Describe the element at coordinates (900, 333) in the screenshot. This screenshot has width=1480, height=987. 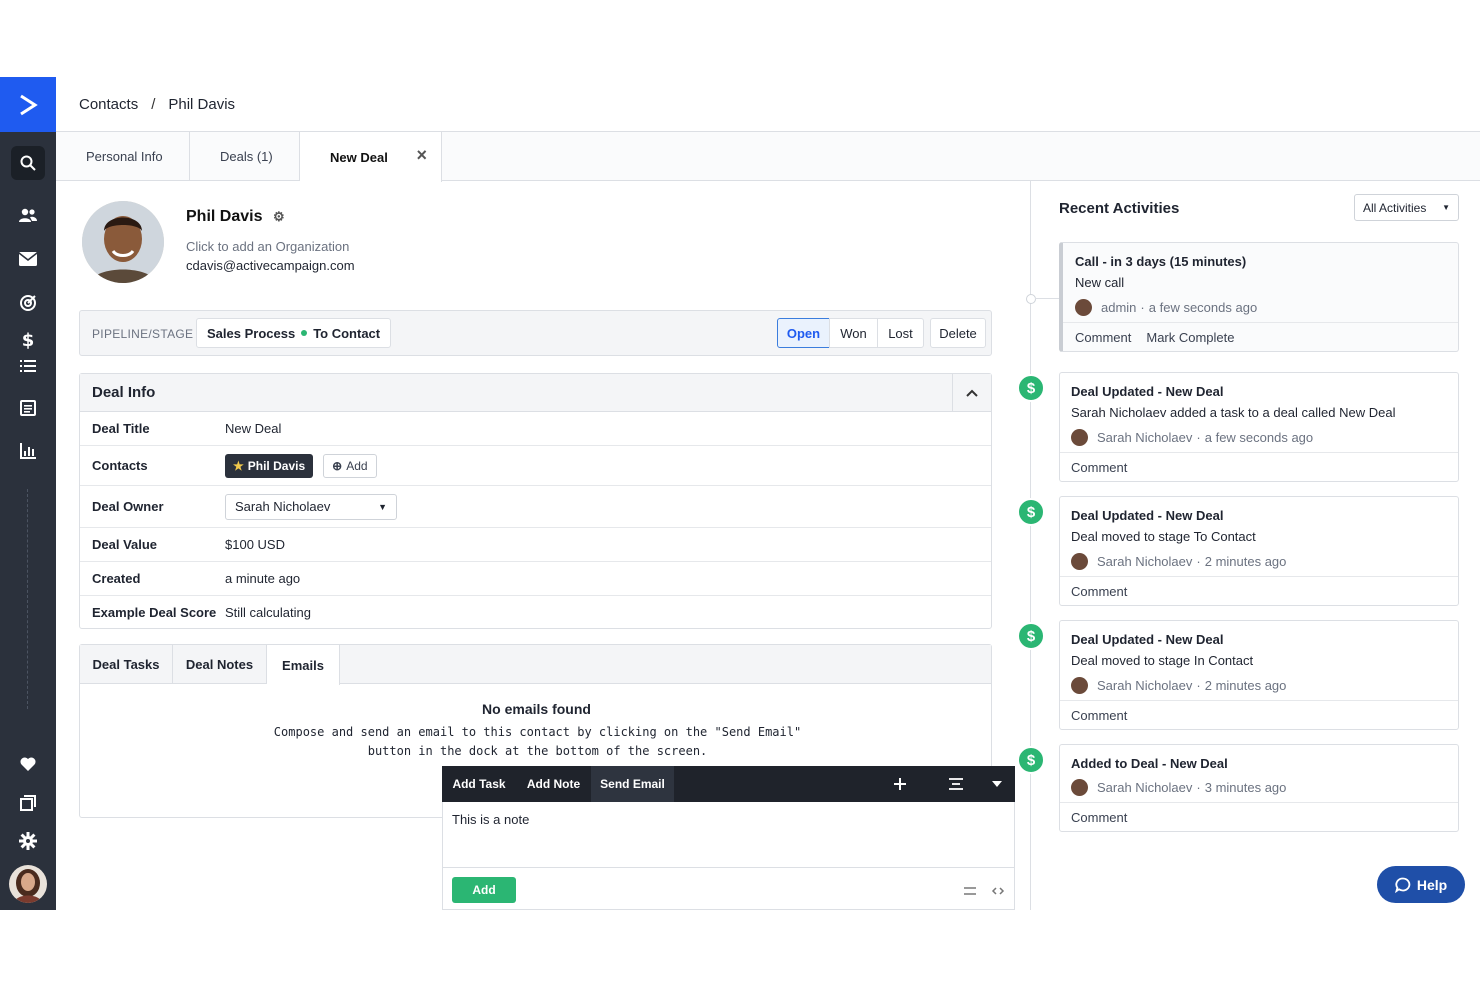
I see `lost-button: Lost` at that location.